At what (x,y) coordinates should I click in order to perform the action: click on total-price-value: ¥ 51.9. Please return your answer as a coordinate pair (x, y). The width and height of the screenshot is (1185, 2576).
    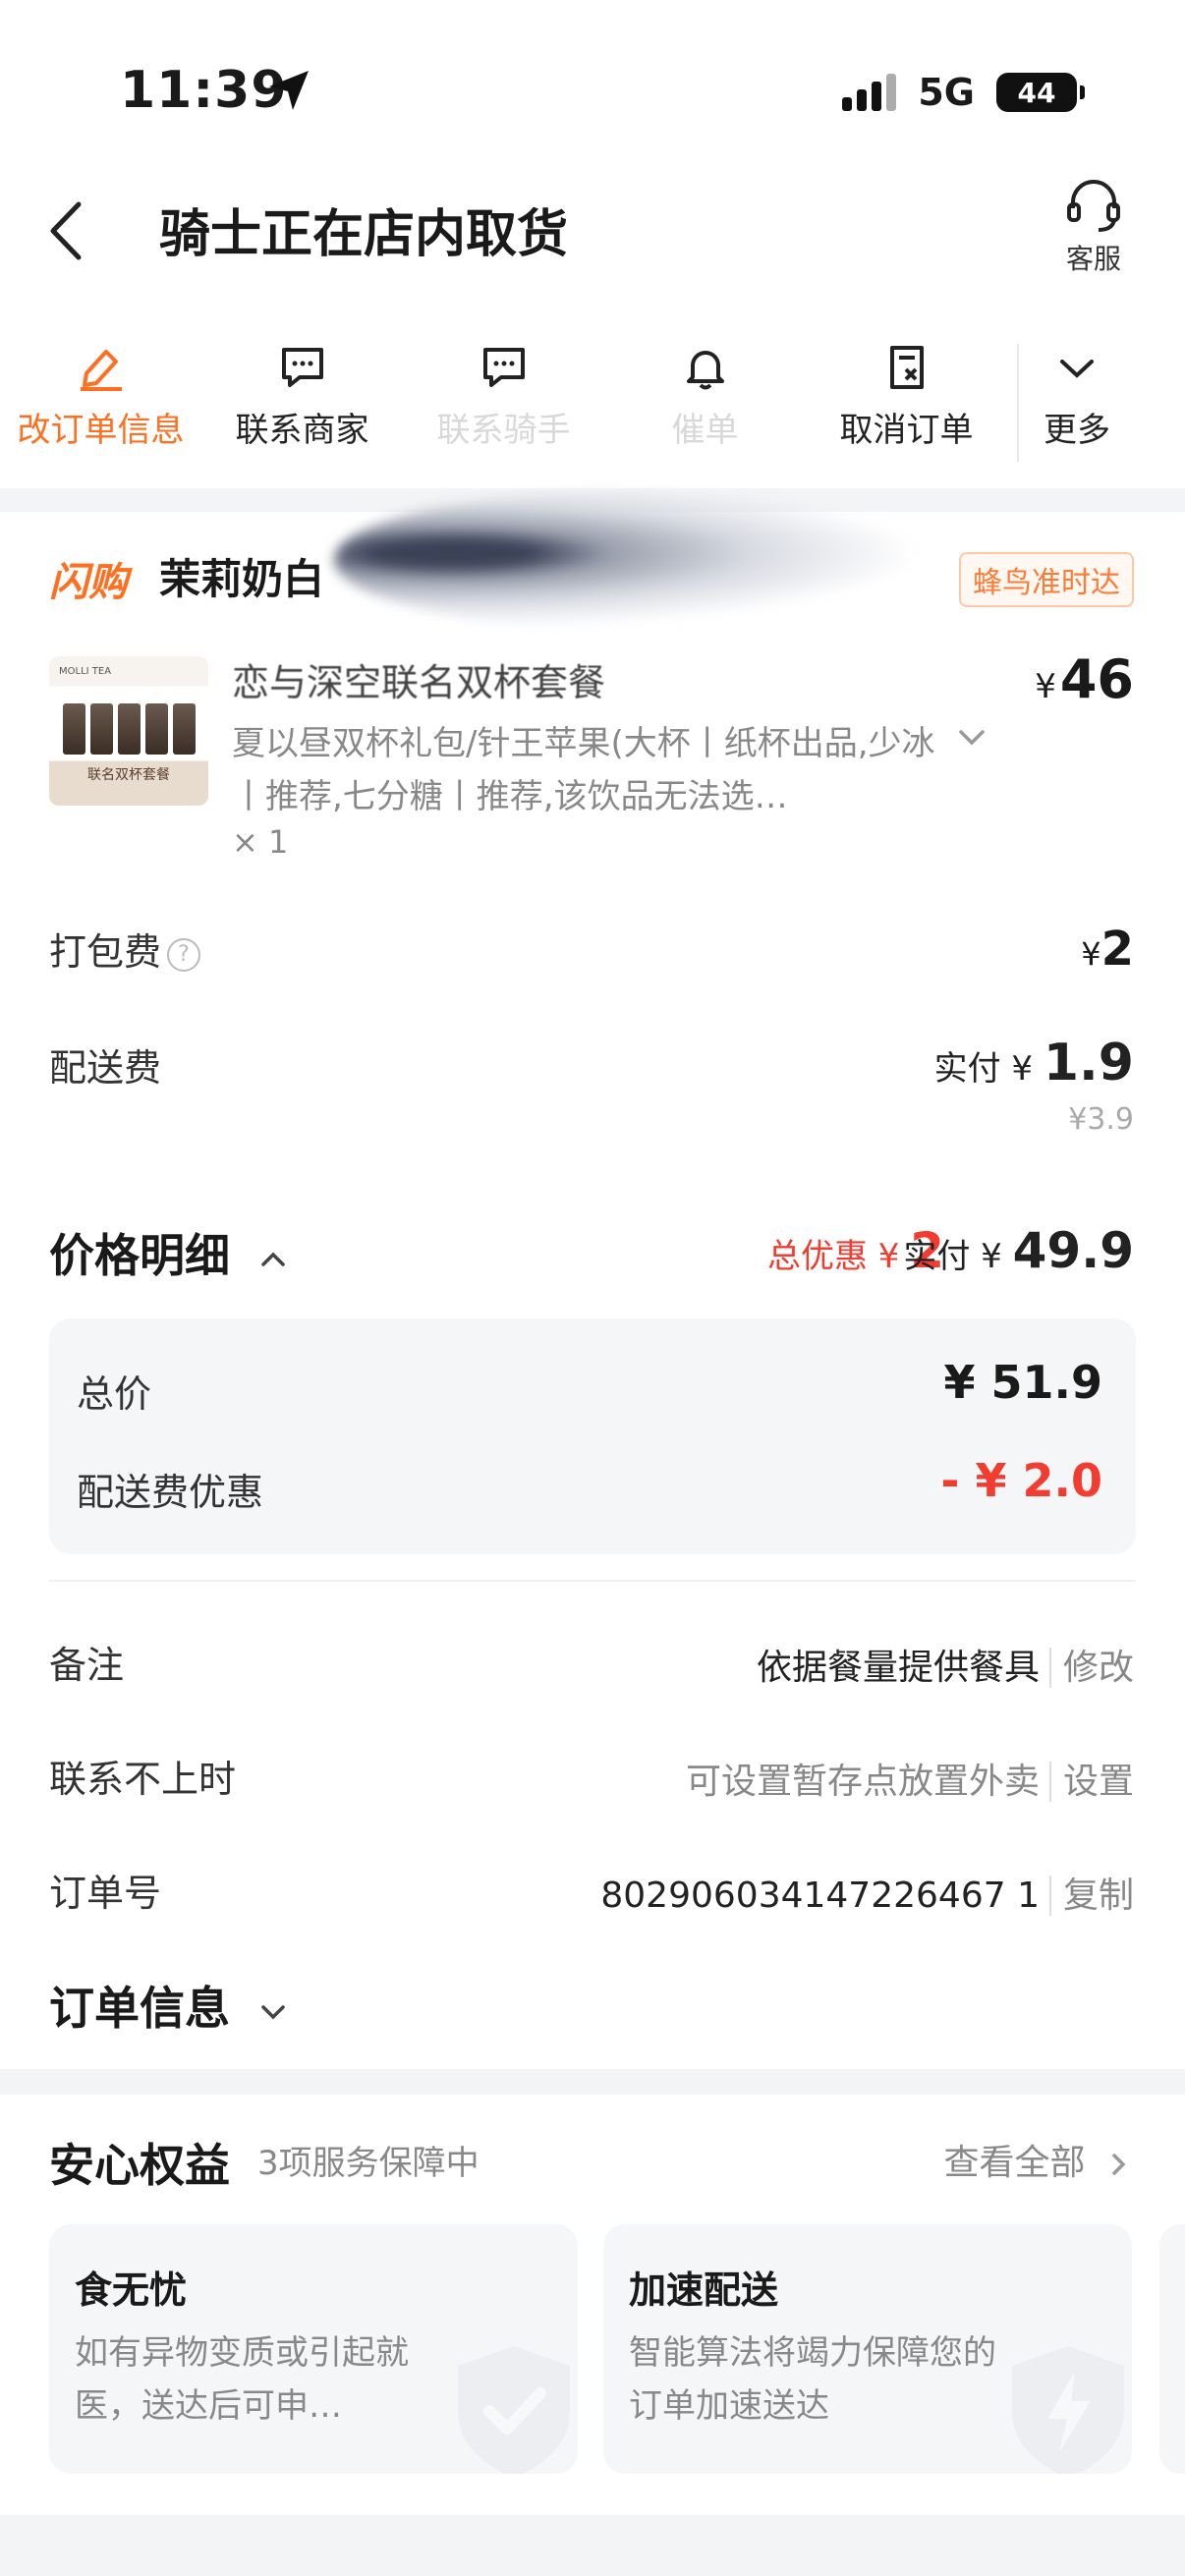
    Looking at the image, I should click on (1022, 1382).